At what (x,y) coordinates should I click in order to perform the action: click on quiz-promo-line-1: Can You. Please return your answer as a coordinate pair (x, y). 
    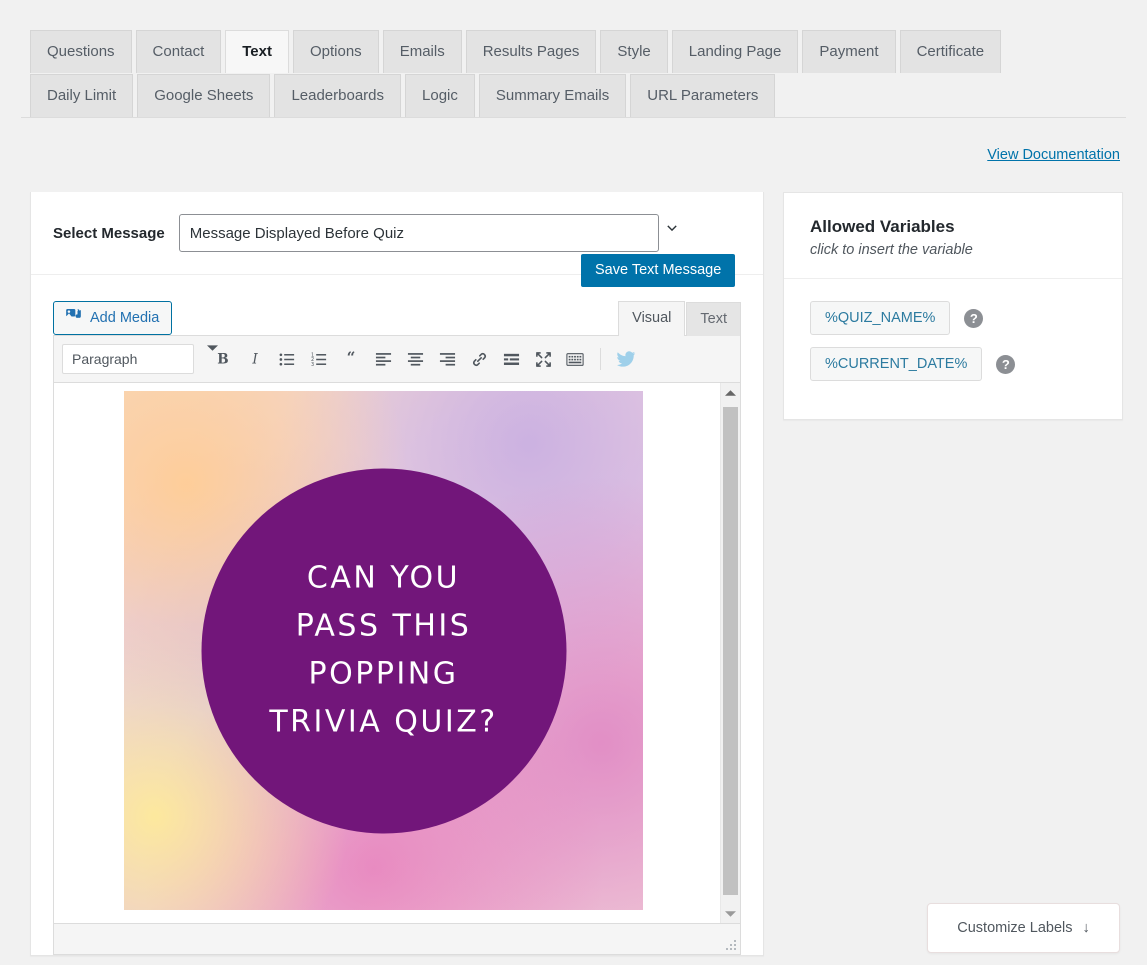
    Looking at the image, I should click on (383, 578).